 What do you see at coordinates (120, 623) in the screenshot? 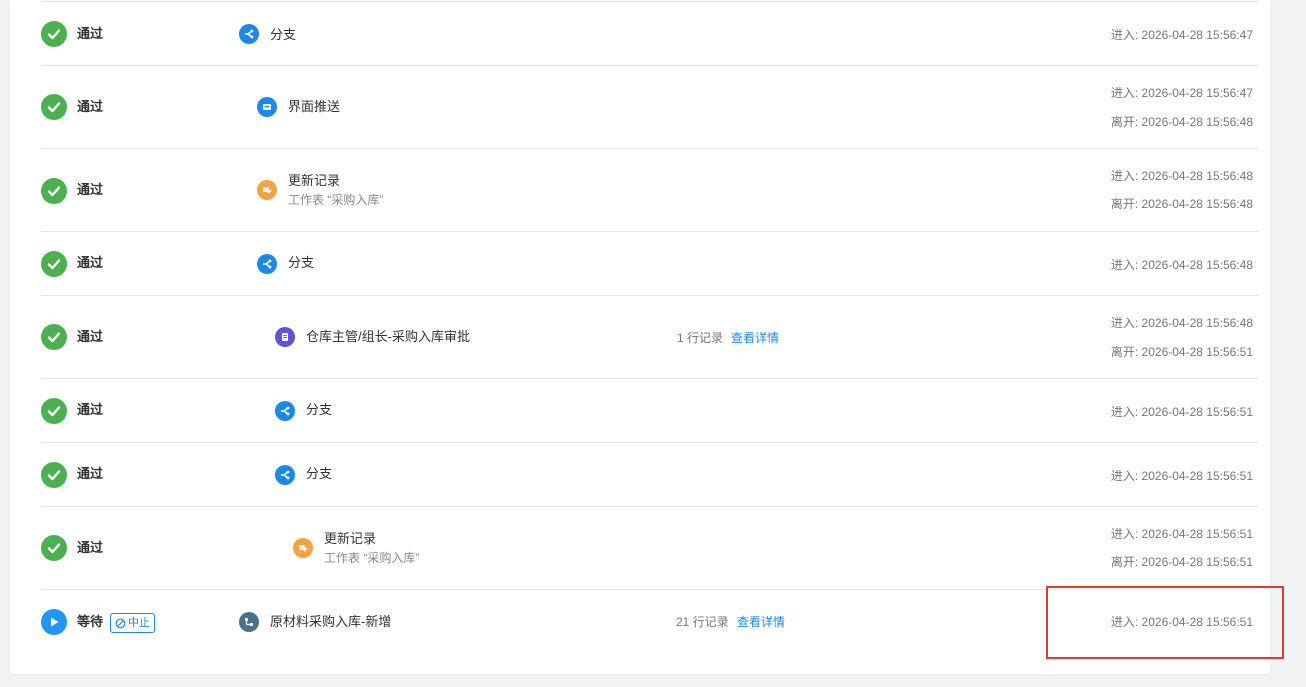
I see `stop-icon` at bounding box center [120, 623].